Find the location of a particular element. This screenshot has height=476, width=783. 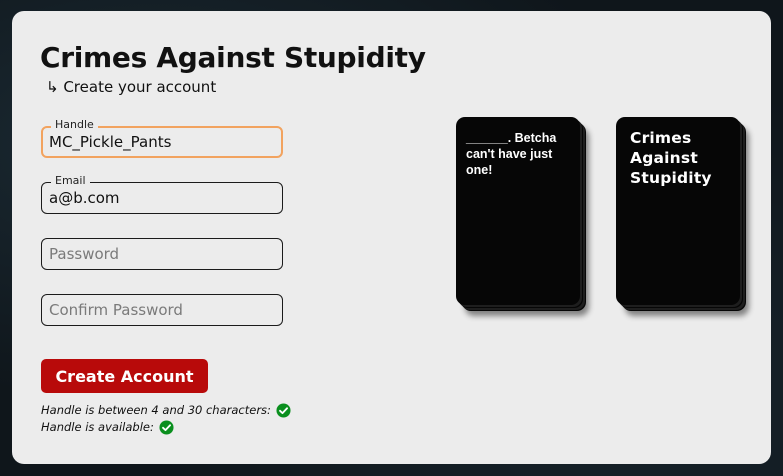

page-title: Crimes Against Stupidity is located at coordinates (233, 57).